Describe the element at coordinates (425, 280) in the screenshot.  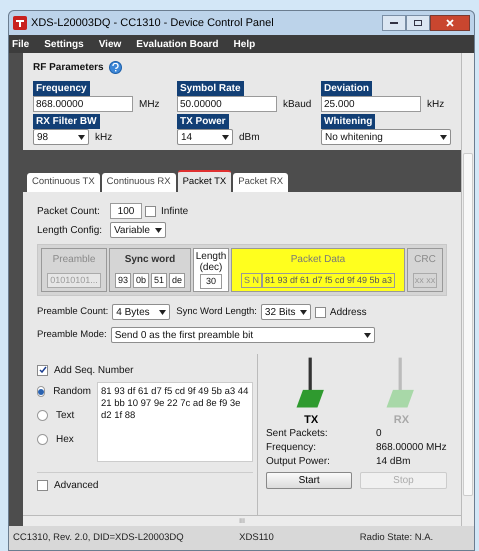
I see `crc-field: xx xx` at that location.